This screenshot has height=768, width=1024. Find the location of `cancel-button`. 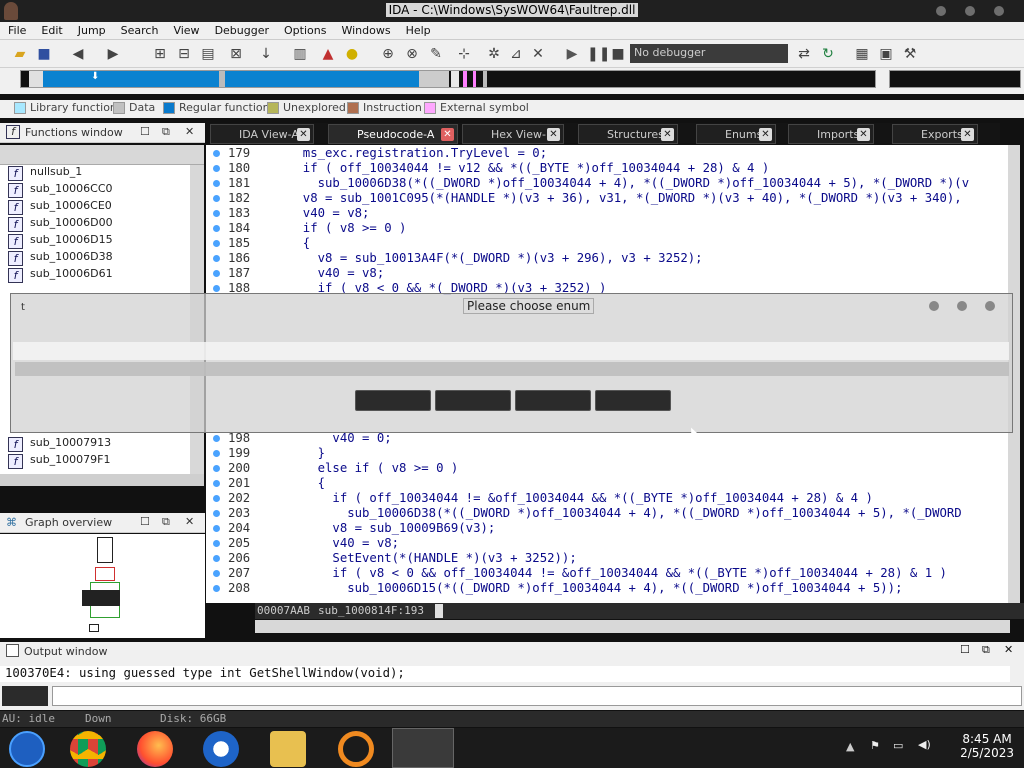

cancel-button is located at coordinates (473, 400).